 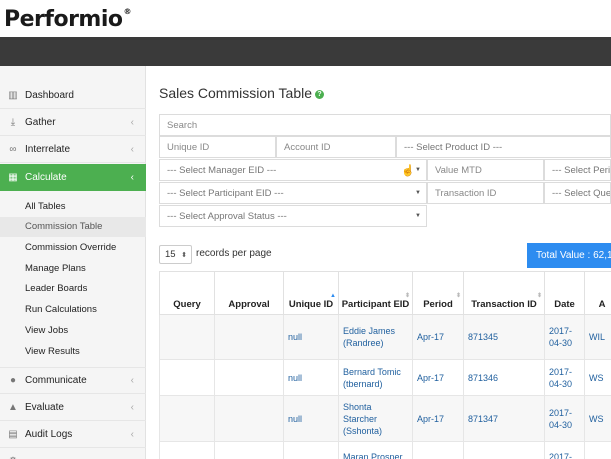 I want to click on sidebar-item-label: Audit Logs, so click(x=49, y=434).